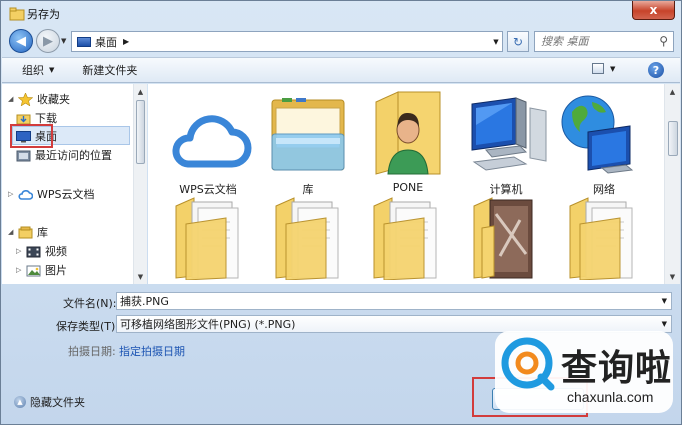 This screenshot has width=682, height=425. I want to click on video-icon, so click(33, 251).